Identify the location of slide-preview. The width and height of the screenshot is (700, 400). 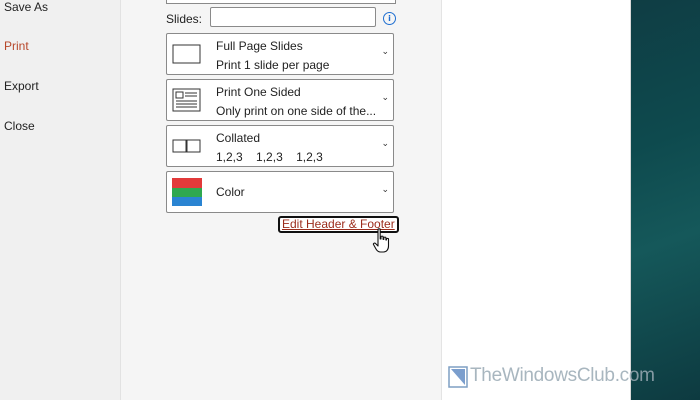
(665, 200).